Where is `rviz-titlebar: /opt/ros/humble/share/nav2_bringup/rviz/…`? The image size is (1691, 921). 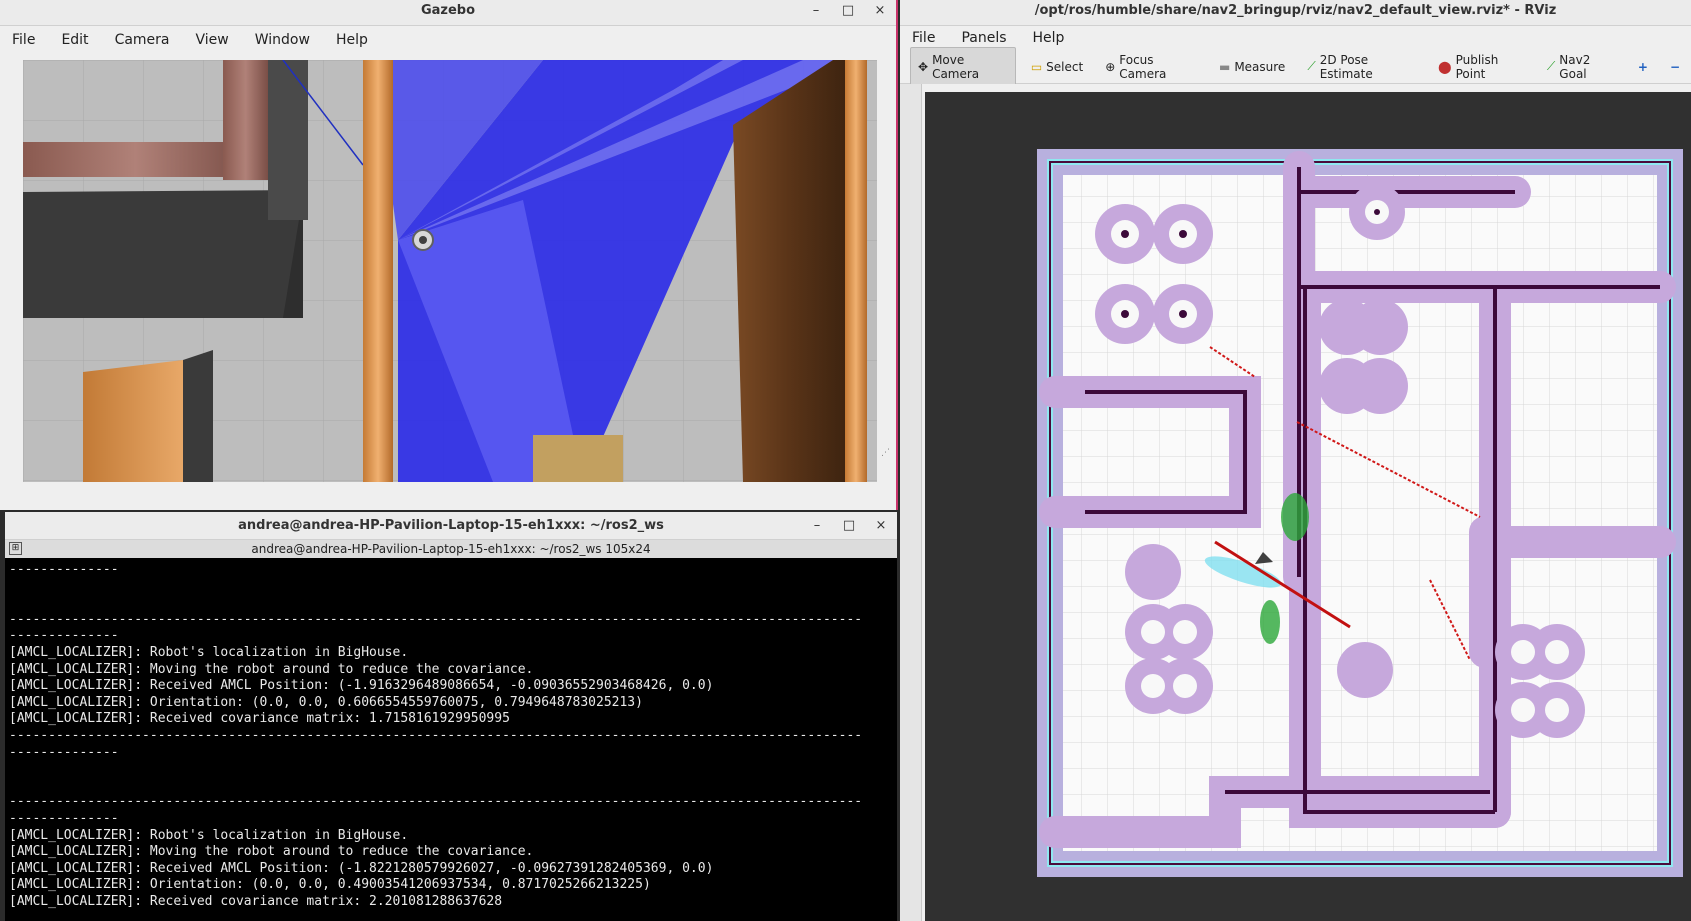 rviz-titlebar: /opt/ros/humble/share/nav2_bringup/rviz/… is located at coordinates (1295, 13).